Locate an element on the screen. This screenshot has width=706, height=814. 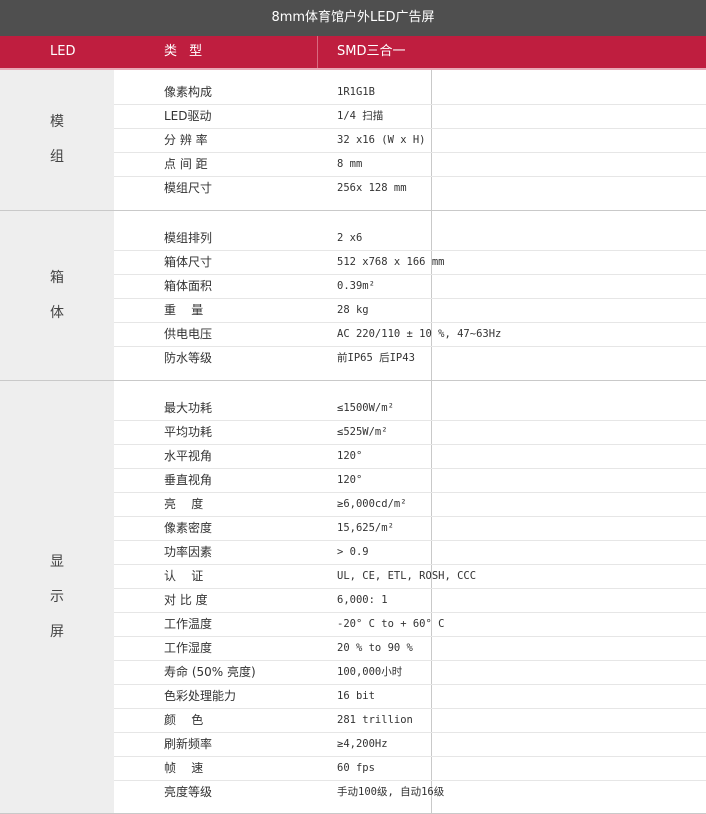
spec-key: 亮 度 is located at coordinates (184, 504).